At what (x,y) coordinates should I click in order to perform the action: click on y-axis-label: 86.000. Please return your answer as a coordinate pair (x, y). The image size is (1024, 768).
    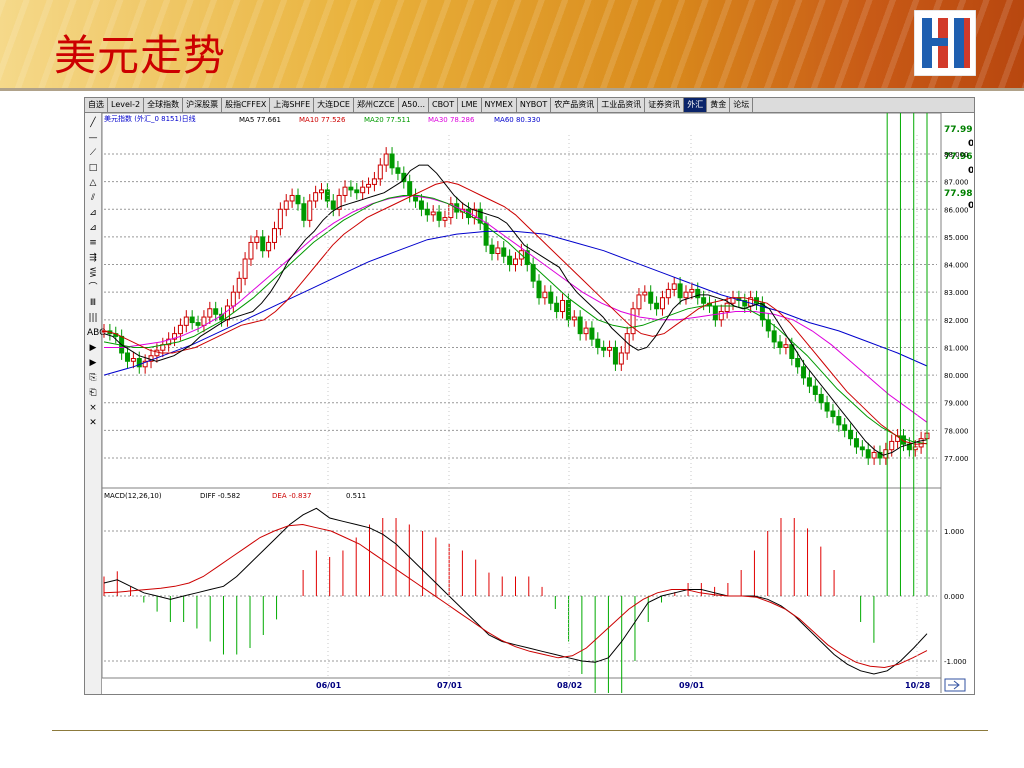
    Looking at the image, I should click on (956, 210).